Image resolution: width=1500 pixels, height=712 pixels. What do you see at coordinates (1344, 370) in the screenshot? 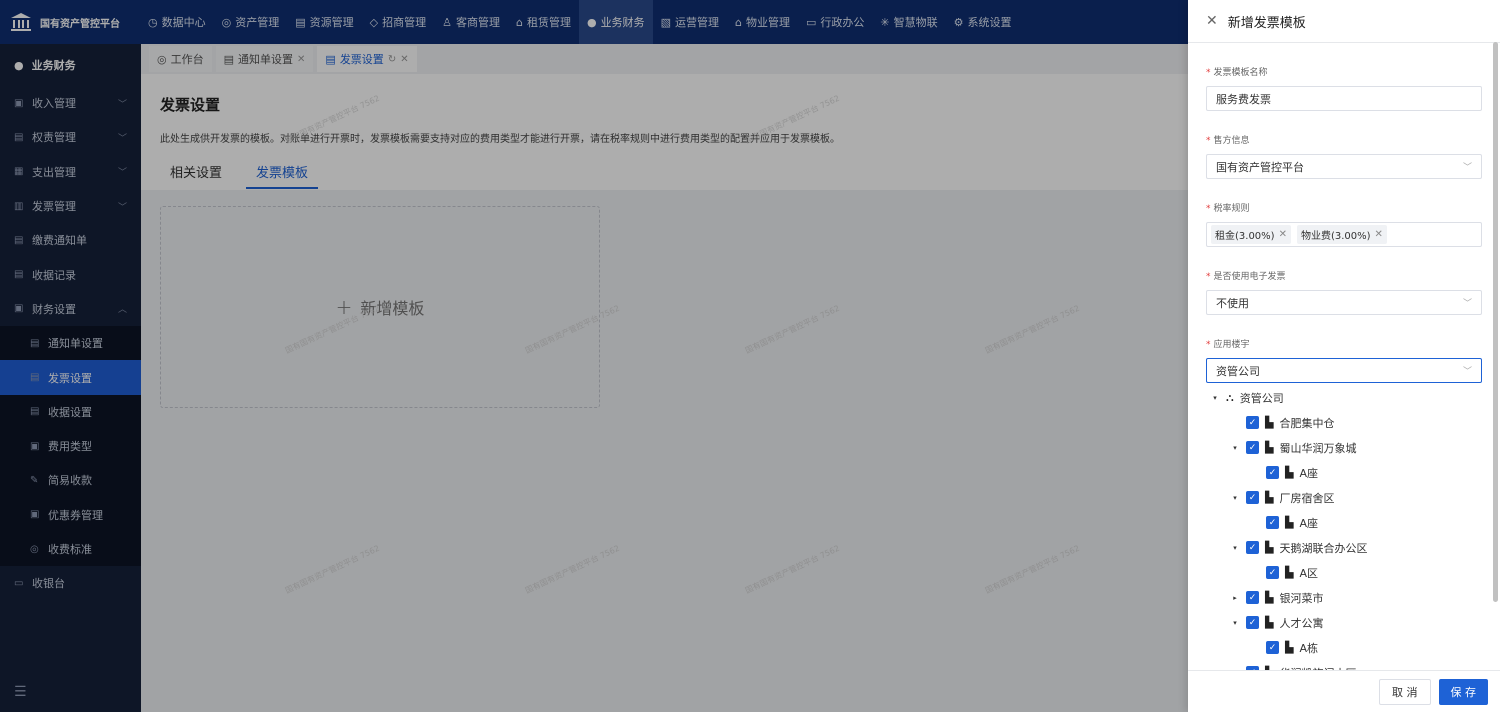
I see `building-tree-select: 资管公司 ﹀` at bounding box center [1344, 370].